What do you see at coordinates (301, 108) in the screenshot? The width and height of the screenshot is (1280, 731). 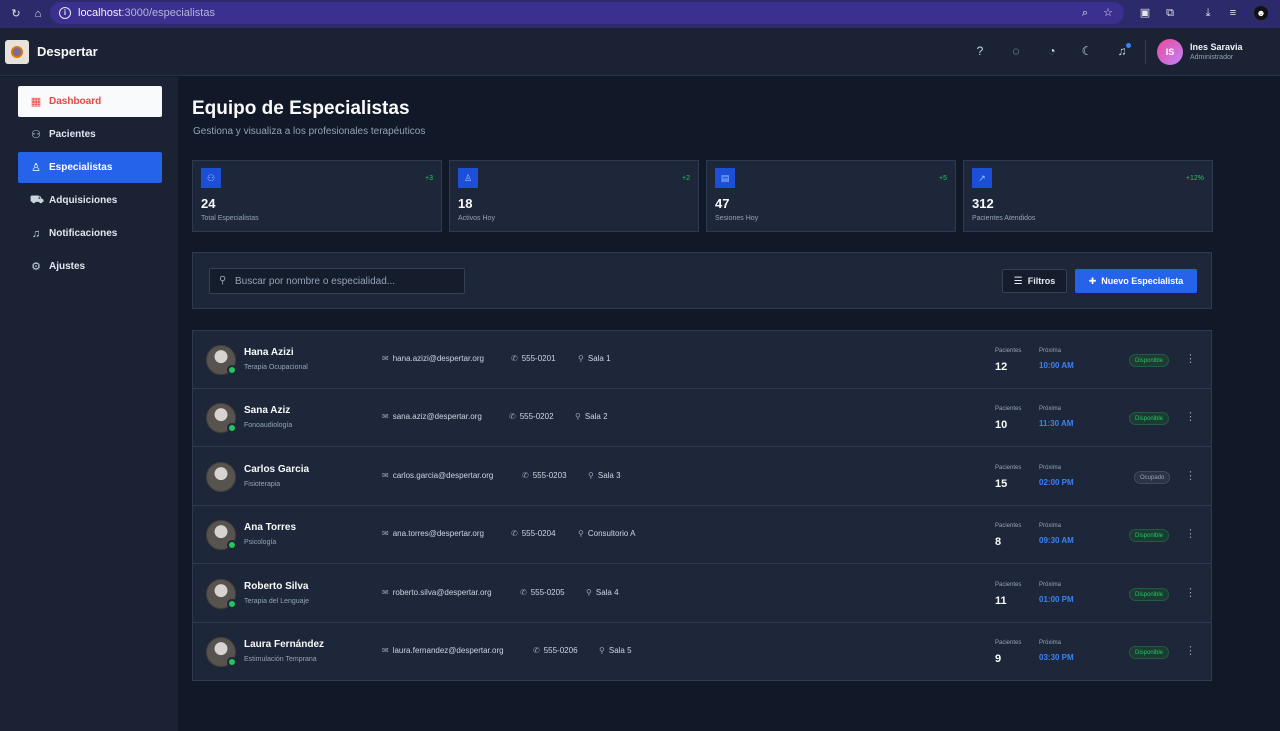 I see `page-title: Equipo de Especialistas` at bounding box center [301, 108].